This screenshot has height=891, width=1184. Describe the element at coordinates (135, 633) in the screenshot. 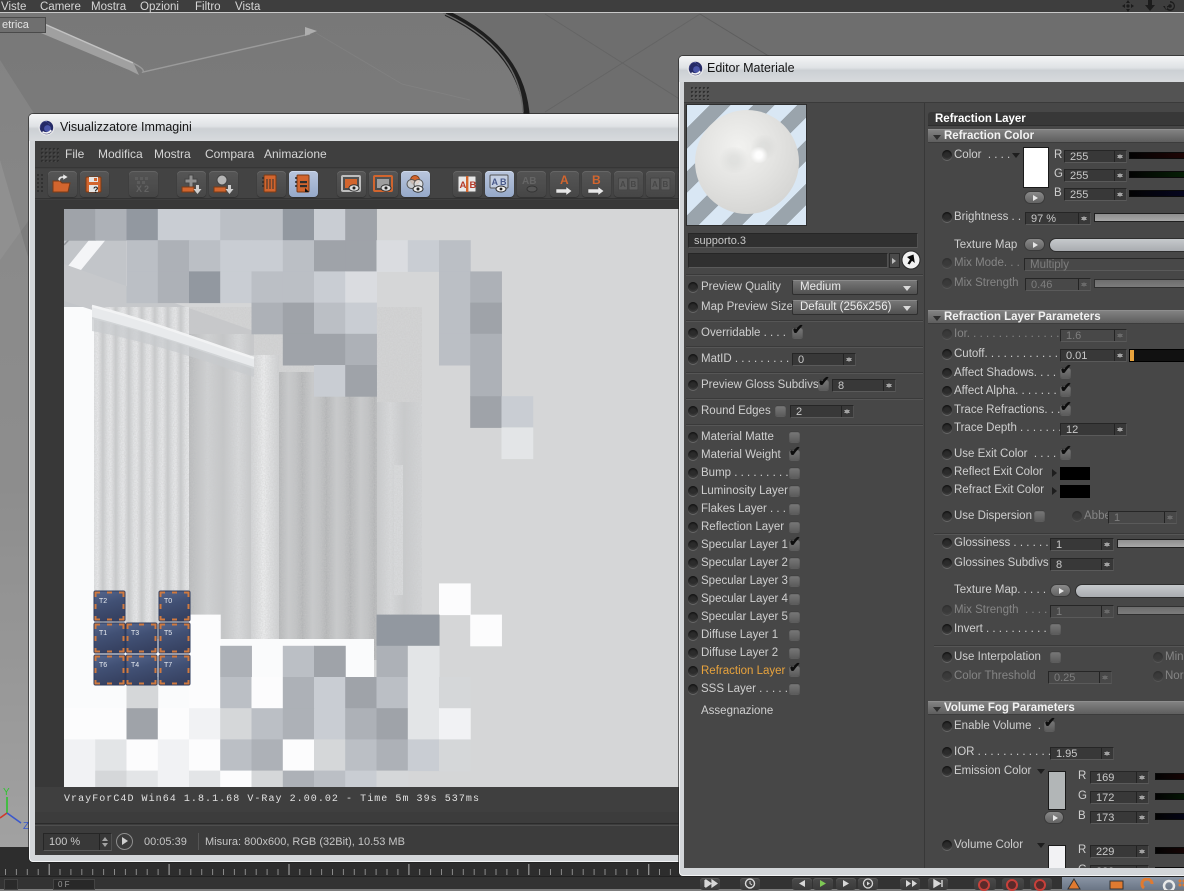

I see `svg-text: T3` at that location.